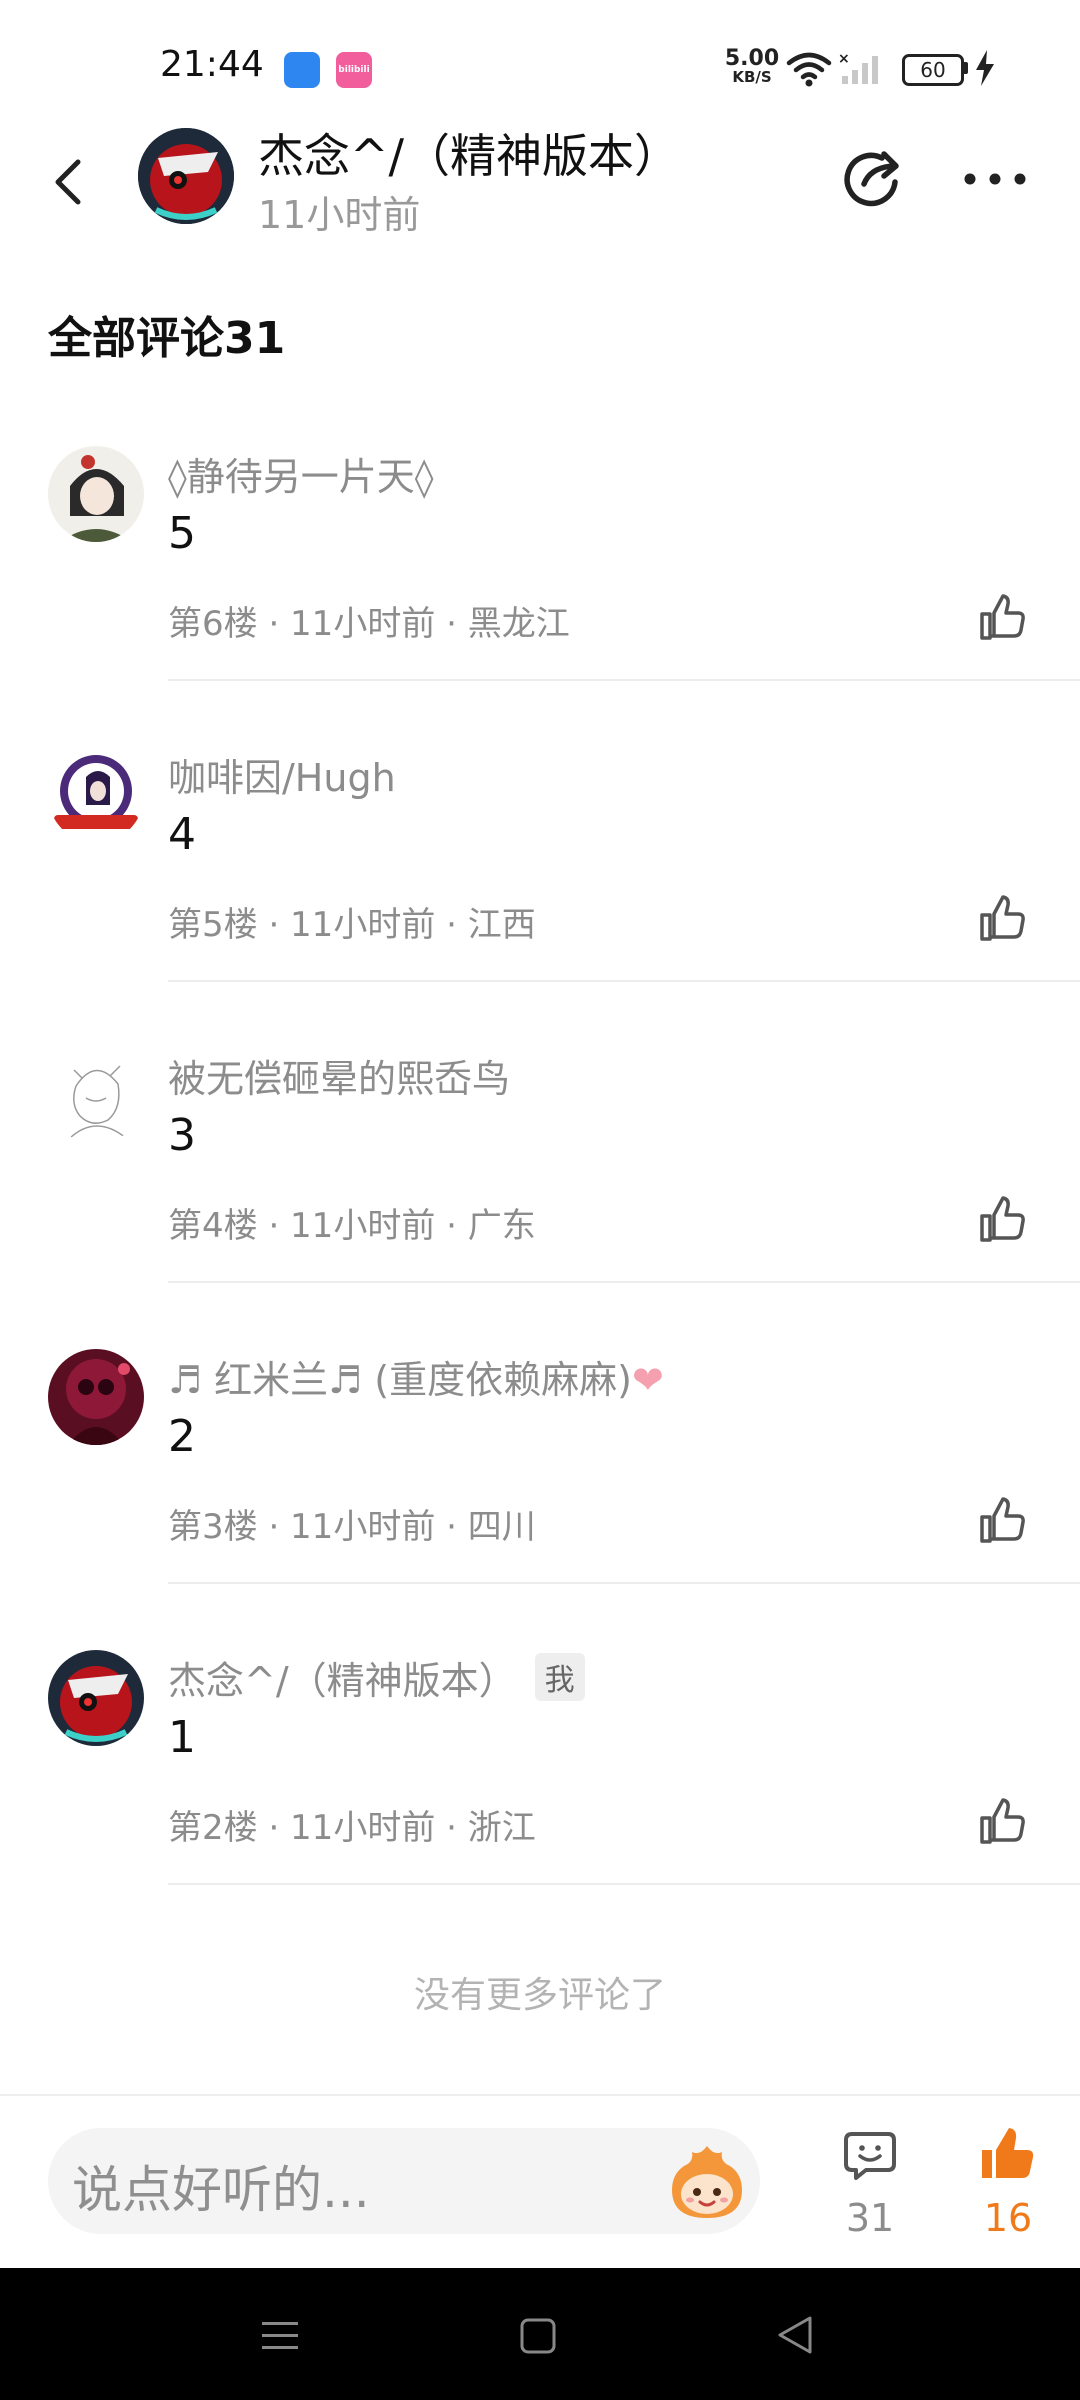  I want to click on thumbs-up-filled-icon, so click(1008, 2153).